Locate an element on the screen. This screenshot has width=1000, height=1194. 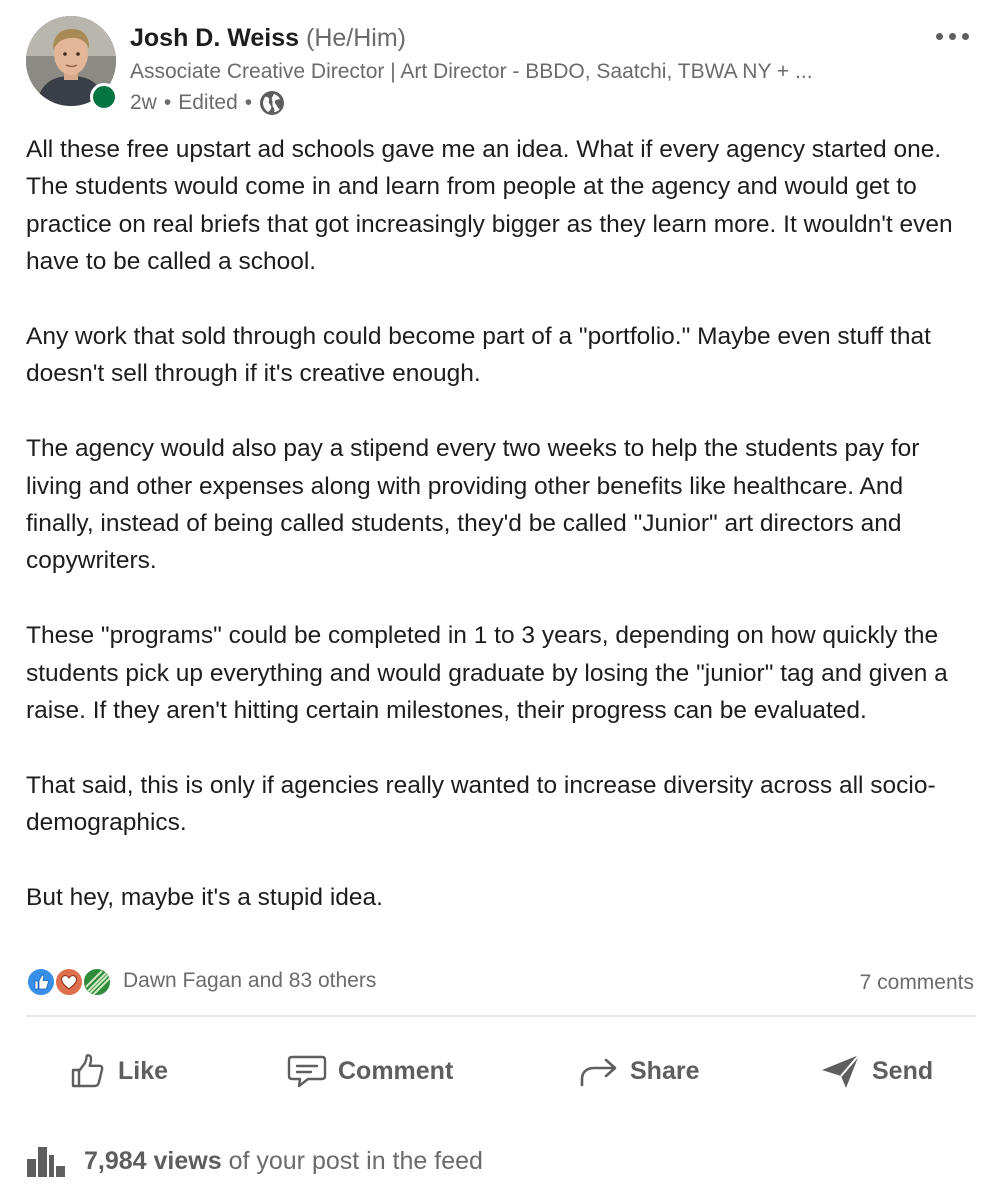
send-button: Send is located at coordinates (876, 1071).